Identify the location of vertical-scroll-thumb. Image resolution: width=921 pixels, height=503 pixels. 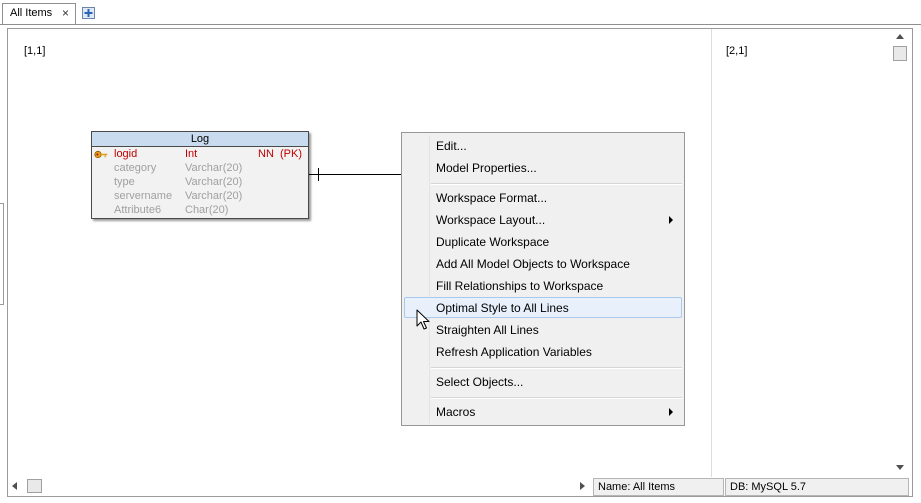
(900, 53).